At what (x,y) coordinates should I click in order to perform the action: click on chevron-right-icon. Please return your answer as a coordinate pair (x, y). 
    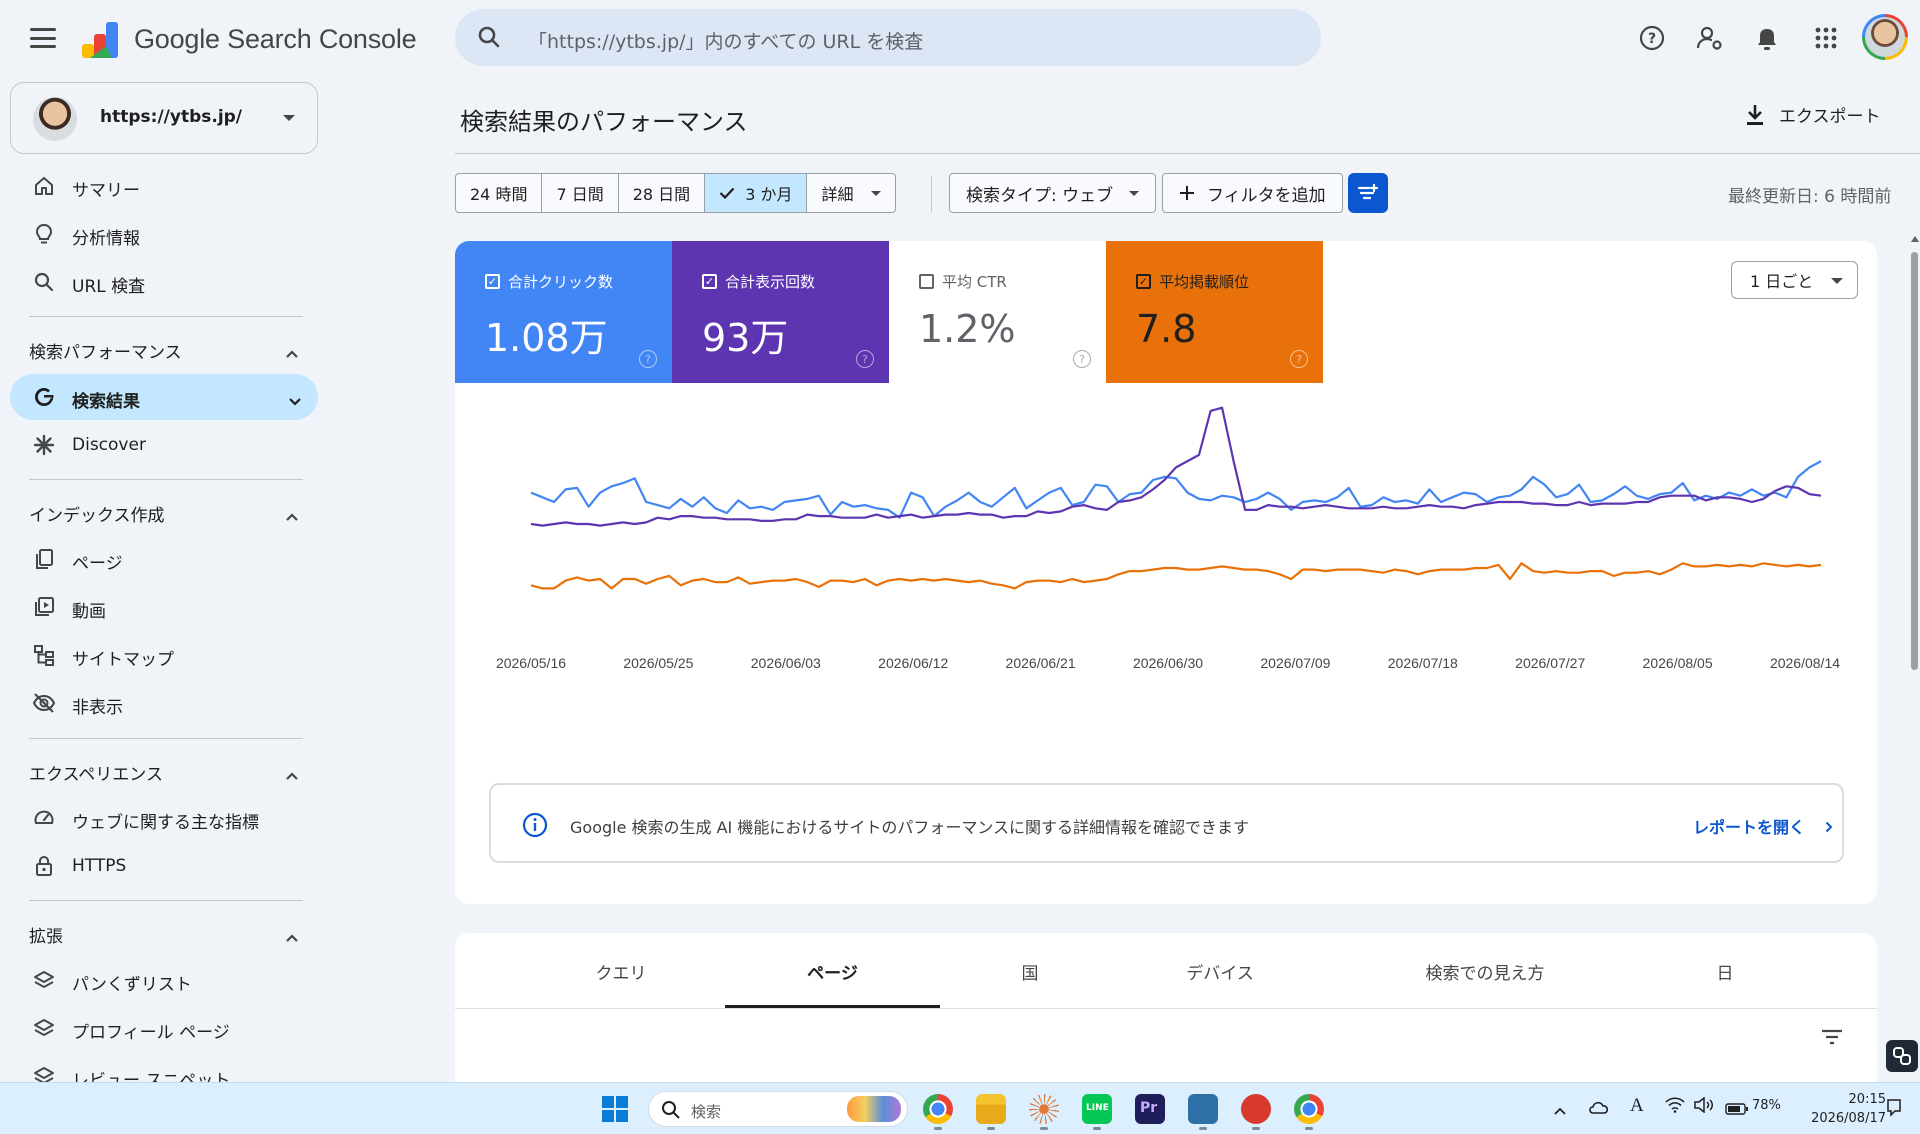
    Looking at the image, I should click on (1829, 827).